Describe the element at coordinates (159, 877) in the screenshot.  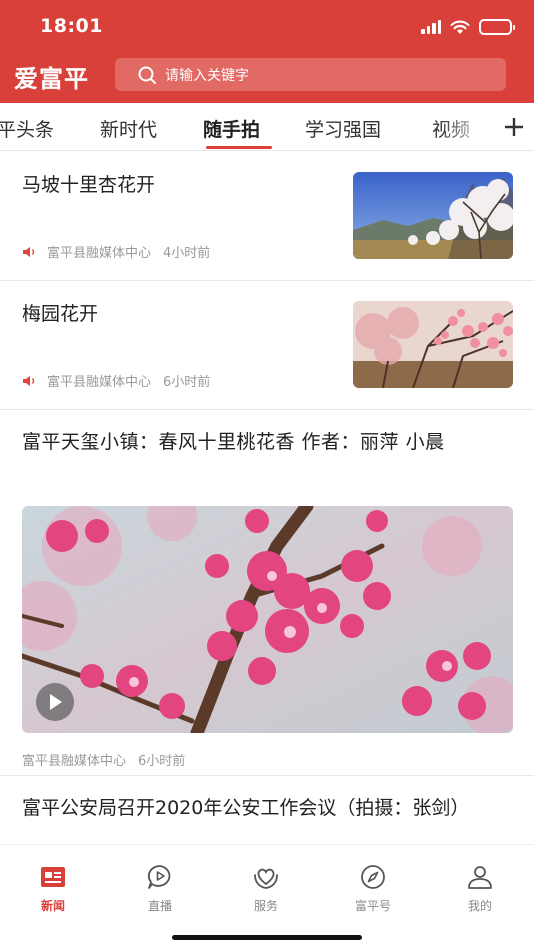
I see `live-icon` at that location.